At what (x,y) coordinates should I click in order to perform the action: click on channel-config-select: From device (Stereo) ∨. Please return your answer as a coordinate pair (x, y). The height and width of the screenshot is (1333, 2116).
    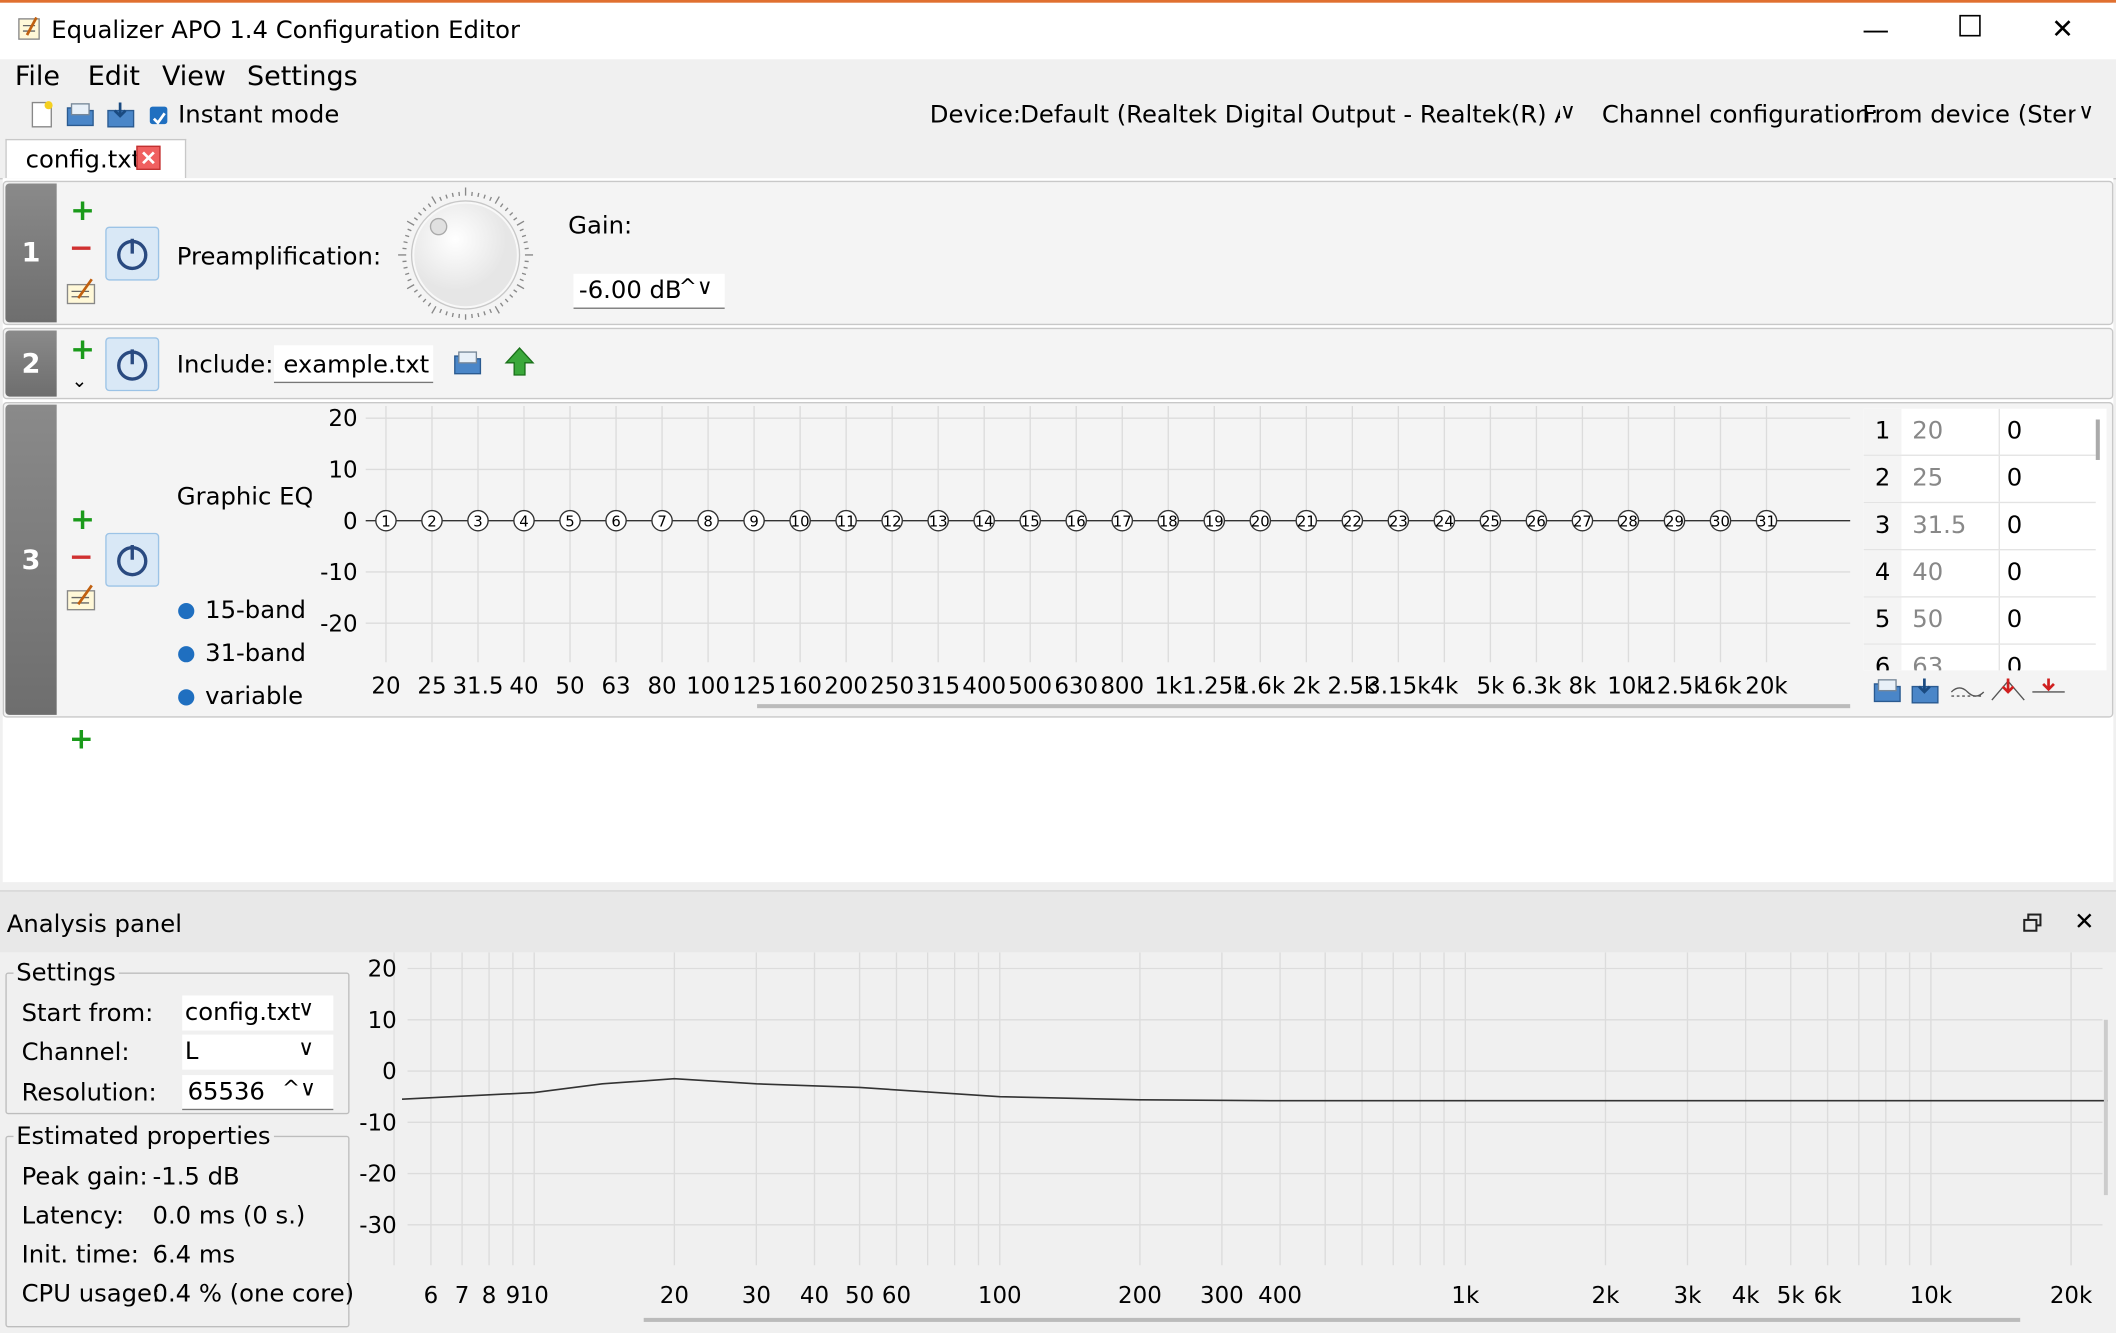
    Looking at the image, I should click on (1983, 115).